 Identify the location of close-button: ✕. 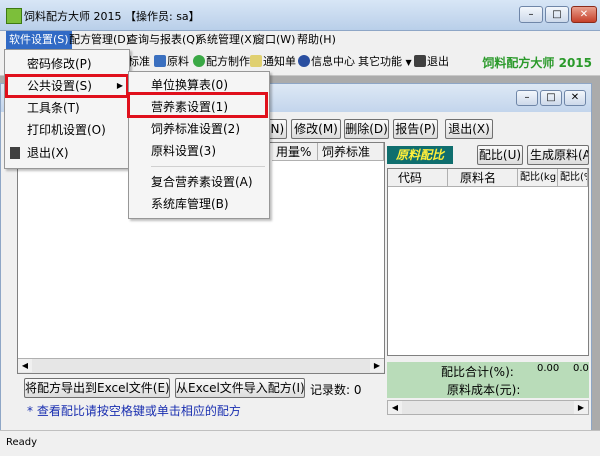
(584, 14).